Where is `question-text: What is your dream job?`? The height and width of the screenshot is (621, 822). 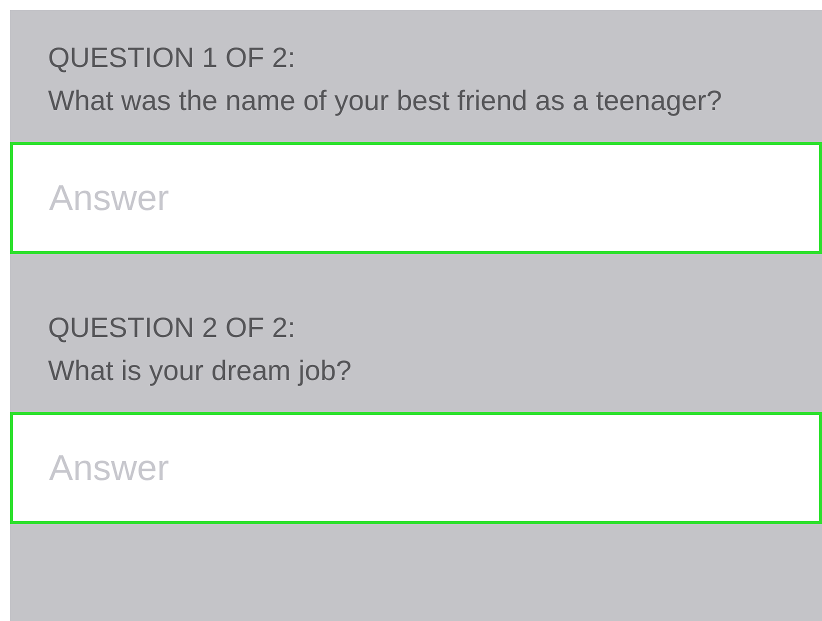 question-text: What is your dream job? is located at coordinates (199, 371).